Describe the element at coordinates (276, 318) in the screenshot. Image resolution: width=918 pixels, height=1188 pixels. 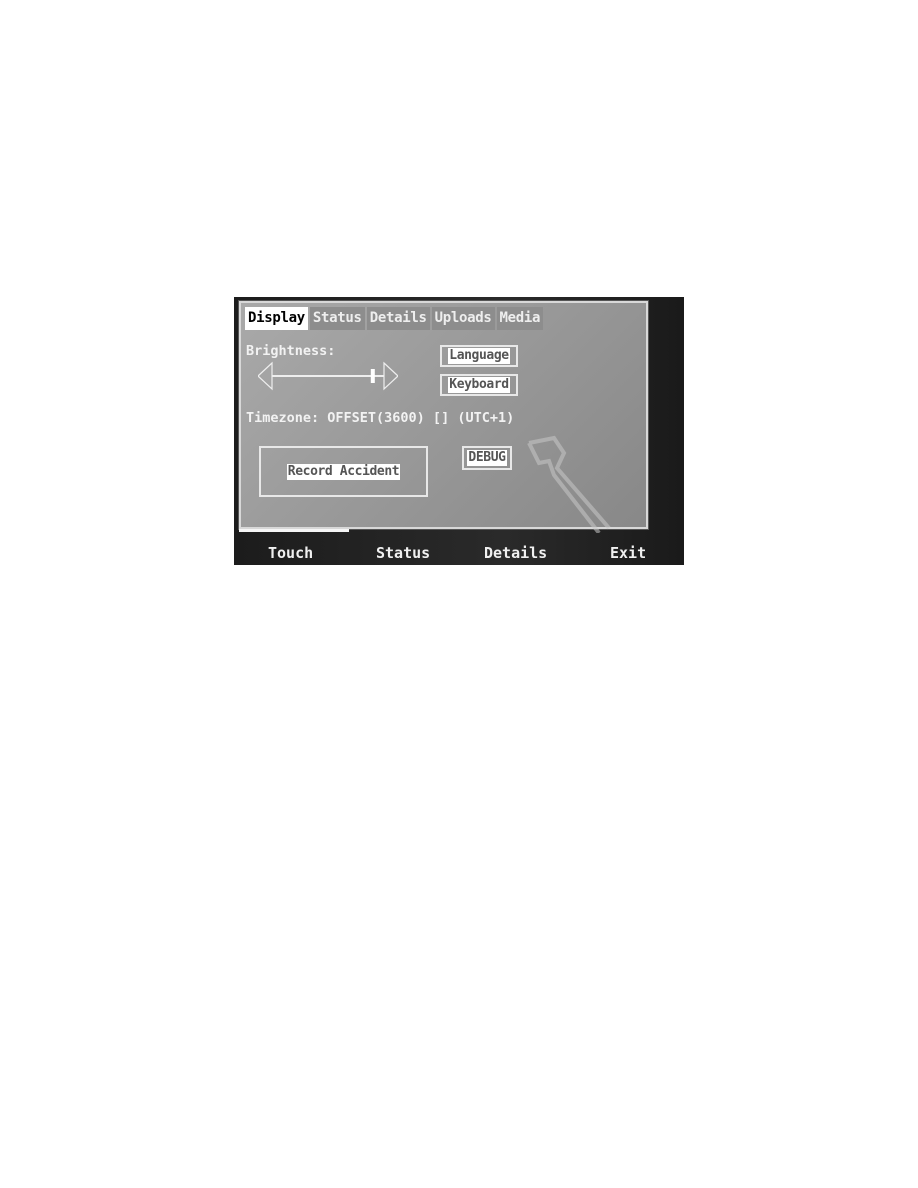
I see `tab-display: Display` at that location.